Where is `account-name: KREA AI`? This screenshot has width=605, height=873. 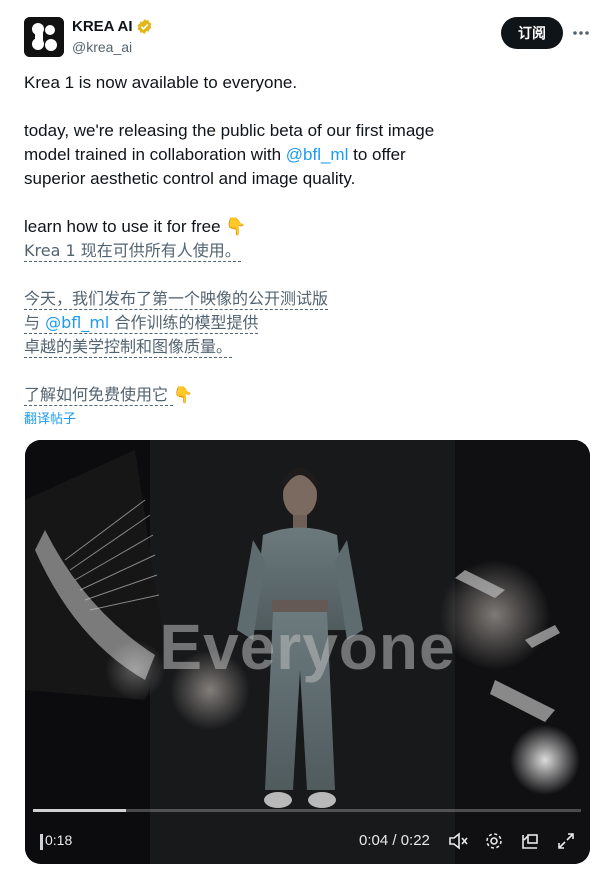
account-name: KREA AI is located at coordinates (102, 26).